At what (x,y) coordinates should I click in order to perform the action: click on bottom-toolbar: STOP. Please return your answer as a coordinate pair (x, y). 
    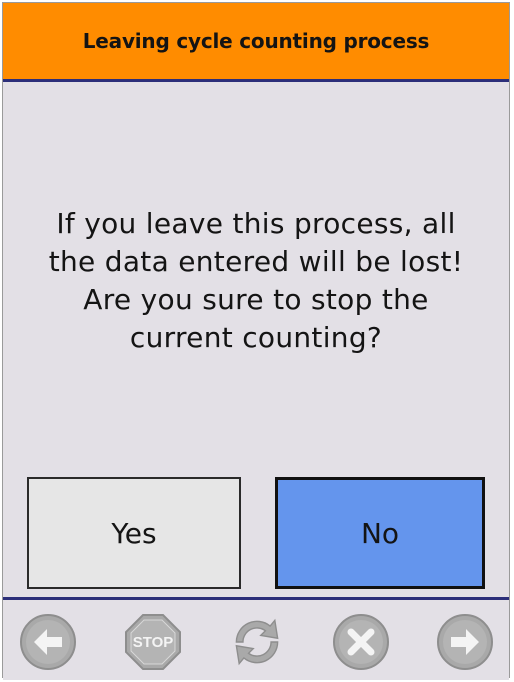
    Looking at the image, I should click on (256, 638).